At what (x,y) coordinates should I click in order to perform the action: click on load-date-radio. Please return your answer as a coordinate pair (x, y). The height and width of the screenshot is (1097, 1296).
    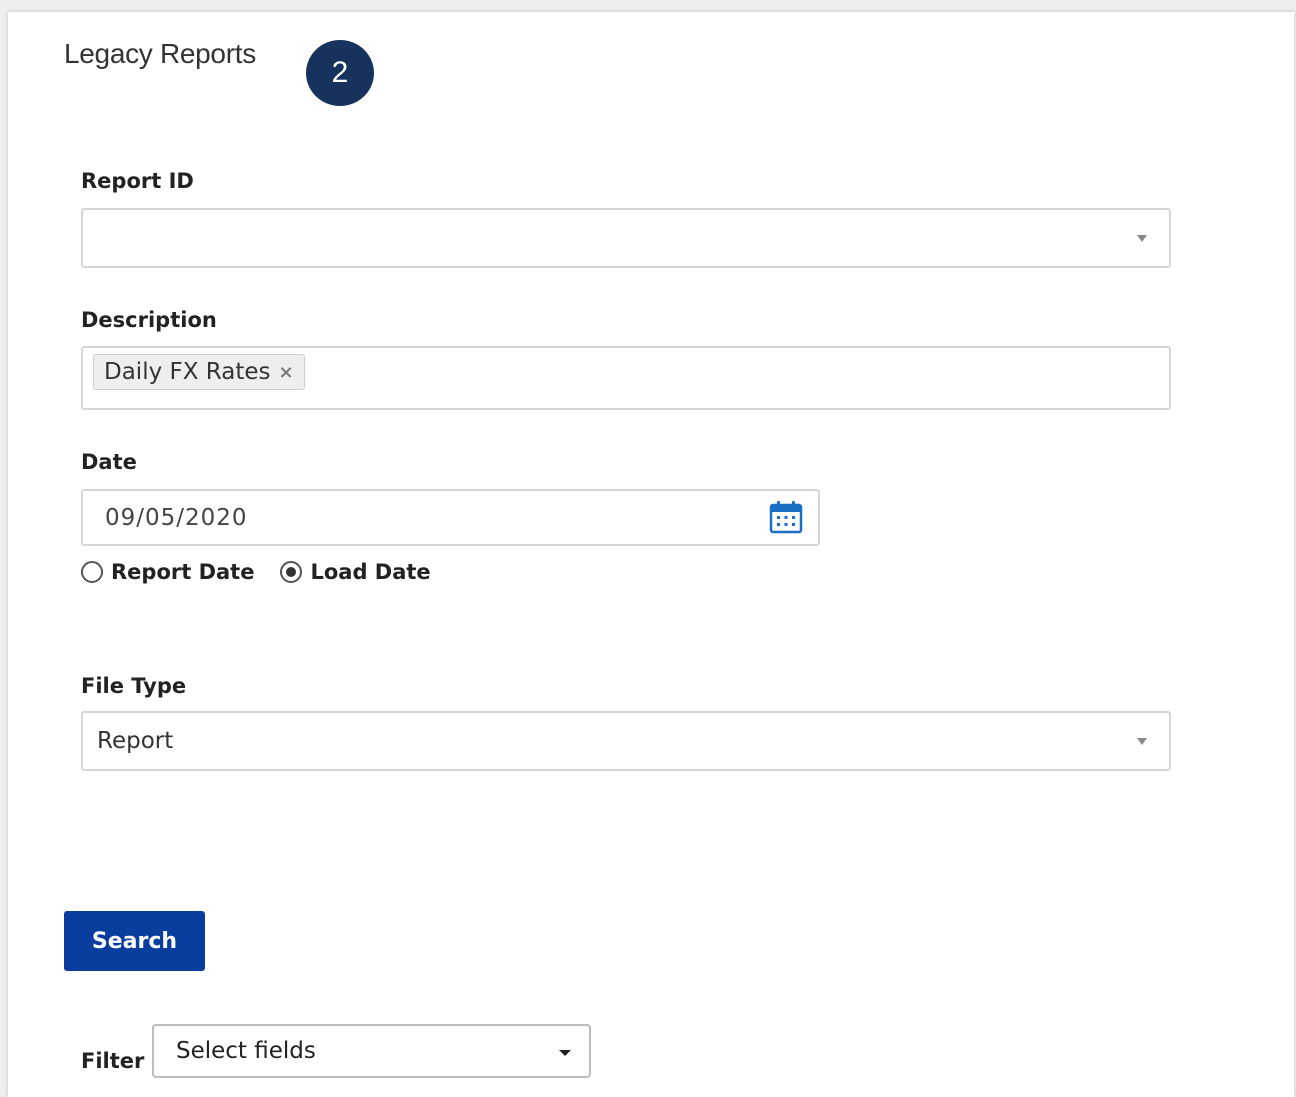
    Looking at the image, I should click on (291, 572).